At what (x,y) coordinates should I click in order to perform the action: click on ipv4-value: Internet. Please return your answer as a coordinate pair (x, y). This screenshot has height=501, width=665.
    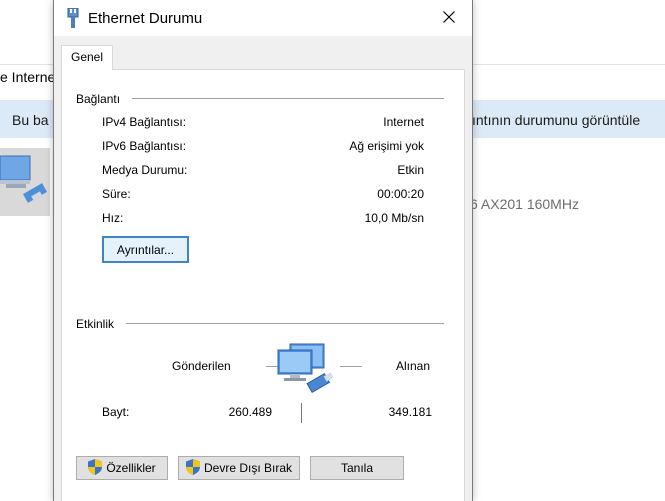
    Looking at the image, I should click on (403, 122).